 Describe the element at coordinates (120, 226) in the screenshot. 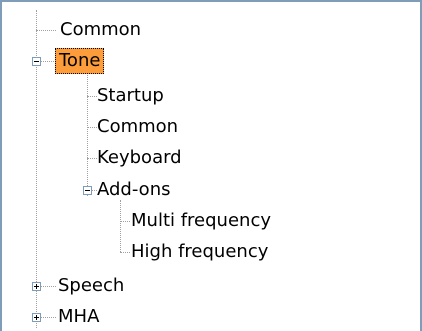

I see `tree-connector-addons-children` at that location.